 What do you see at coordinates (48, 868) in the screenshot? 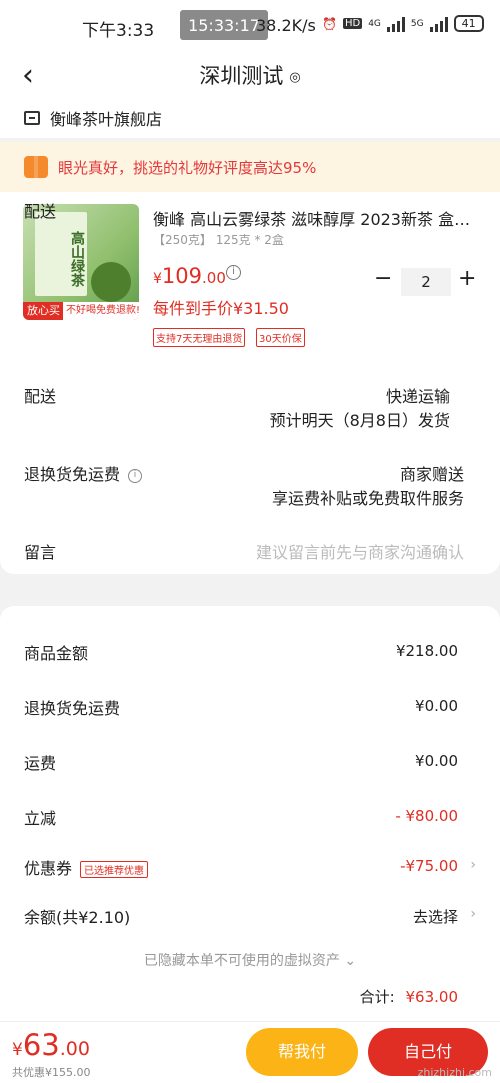
I see `coupon-label: 优惠券` at bounding box center [48, 868].